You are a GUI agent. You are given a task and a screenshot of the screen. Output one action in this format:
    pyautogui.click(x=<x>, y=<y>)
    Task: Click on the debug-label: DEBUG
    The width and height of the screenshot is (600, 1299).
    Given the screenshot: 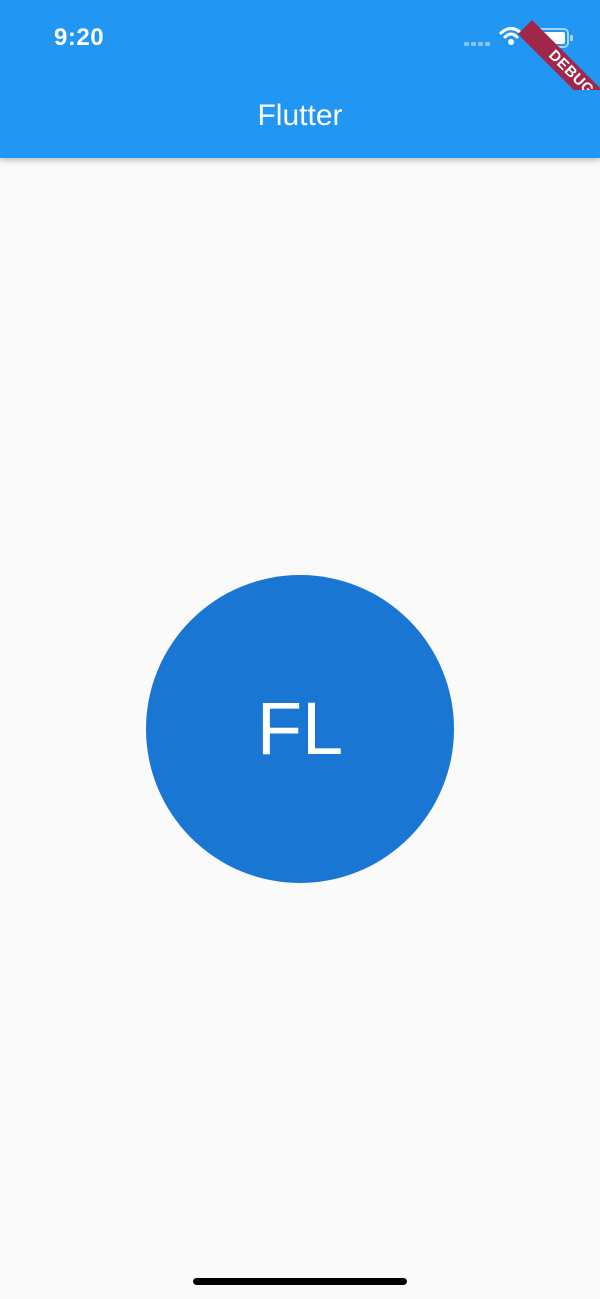 What is the action you would take?
    pyautogui.click(x=558, y=55)
    